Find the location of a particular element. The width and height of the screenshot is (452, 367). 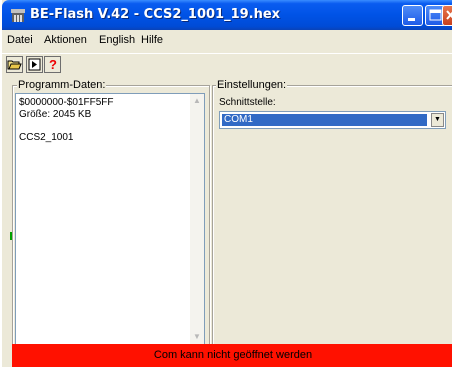

scroll-down-icon: ▼ is located at coordinates (197, 337).